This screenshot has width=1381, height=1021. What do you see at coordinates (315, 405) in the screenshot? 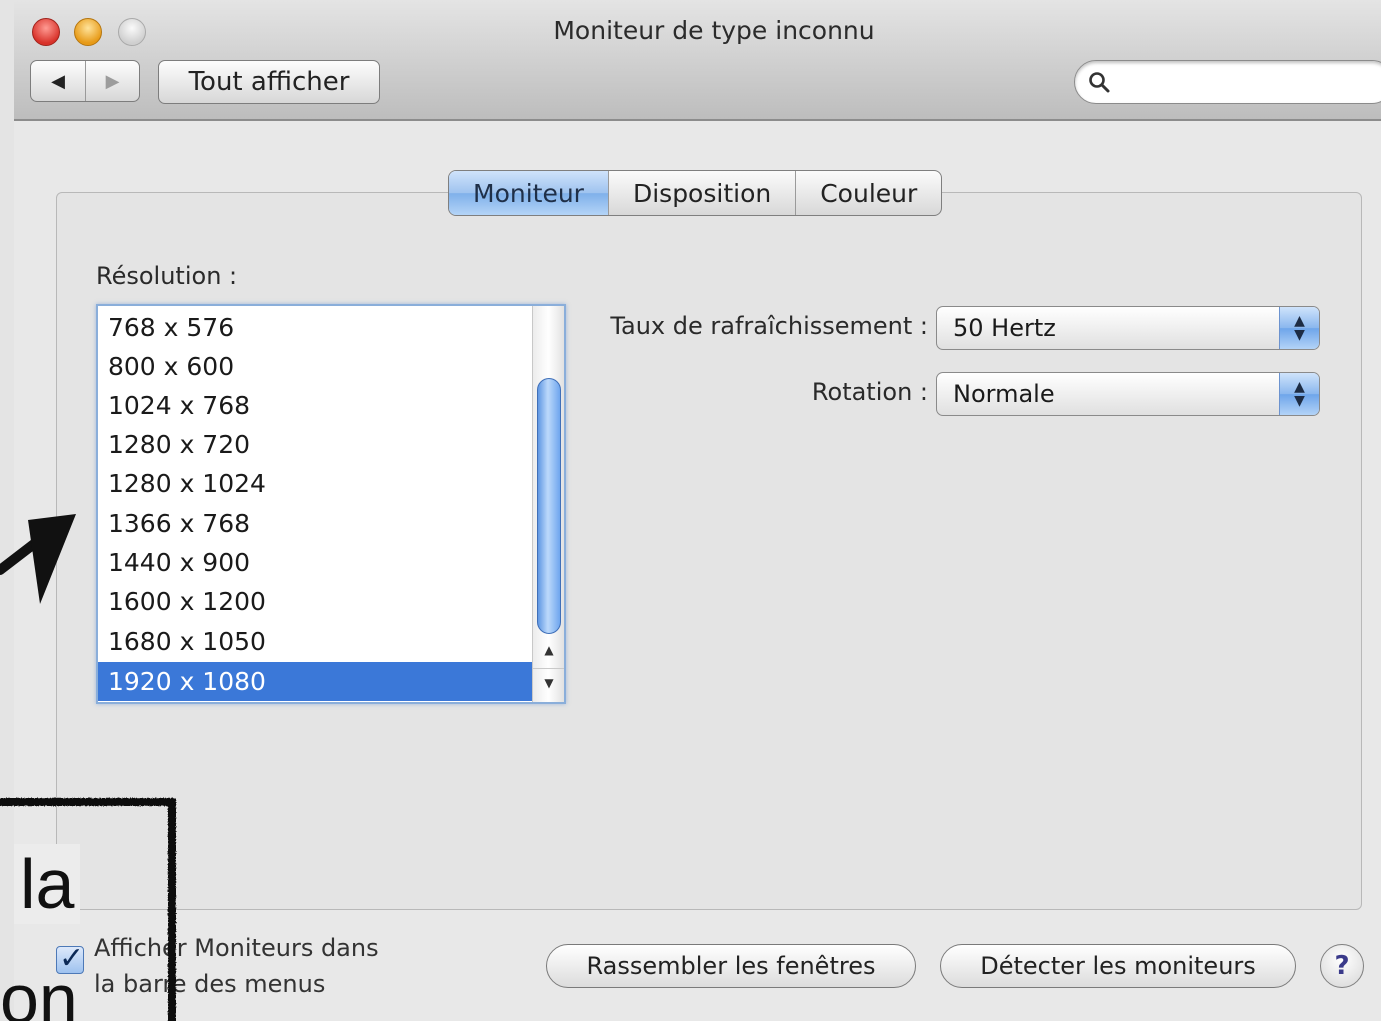
I see `list-item: 1024 x 768` at bounding box center [315, 405].